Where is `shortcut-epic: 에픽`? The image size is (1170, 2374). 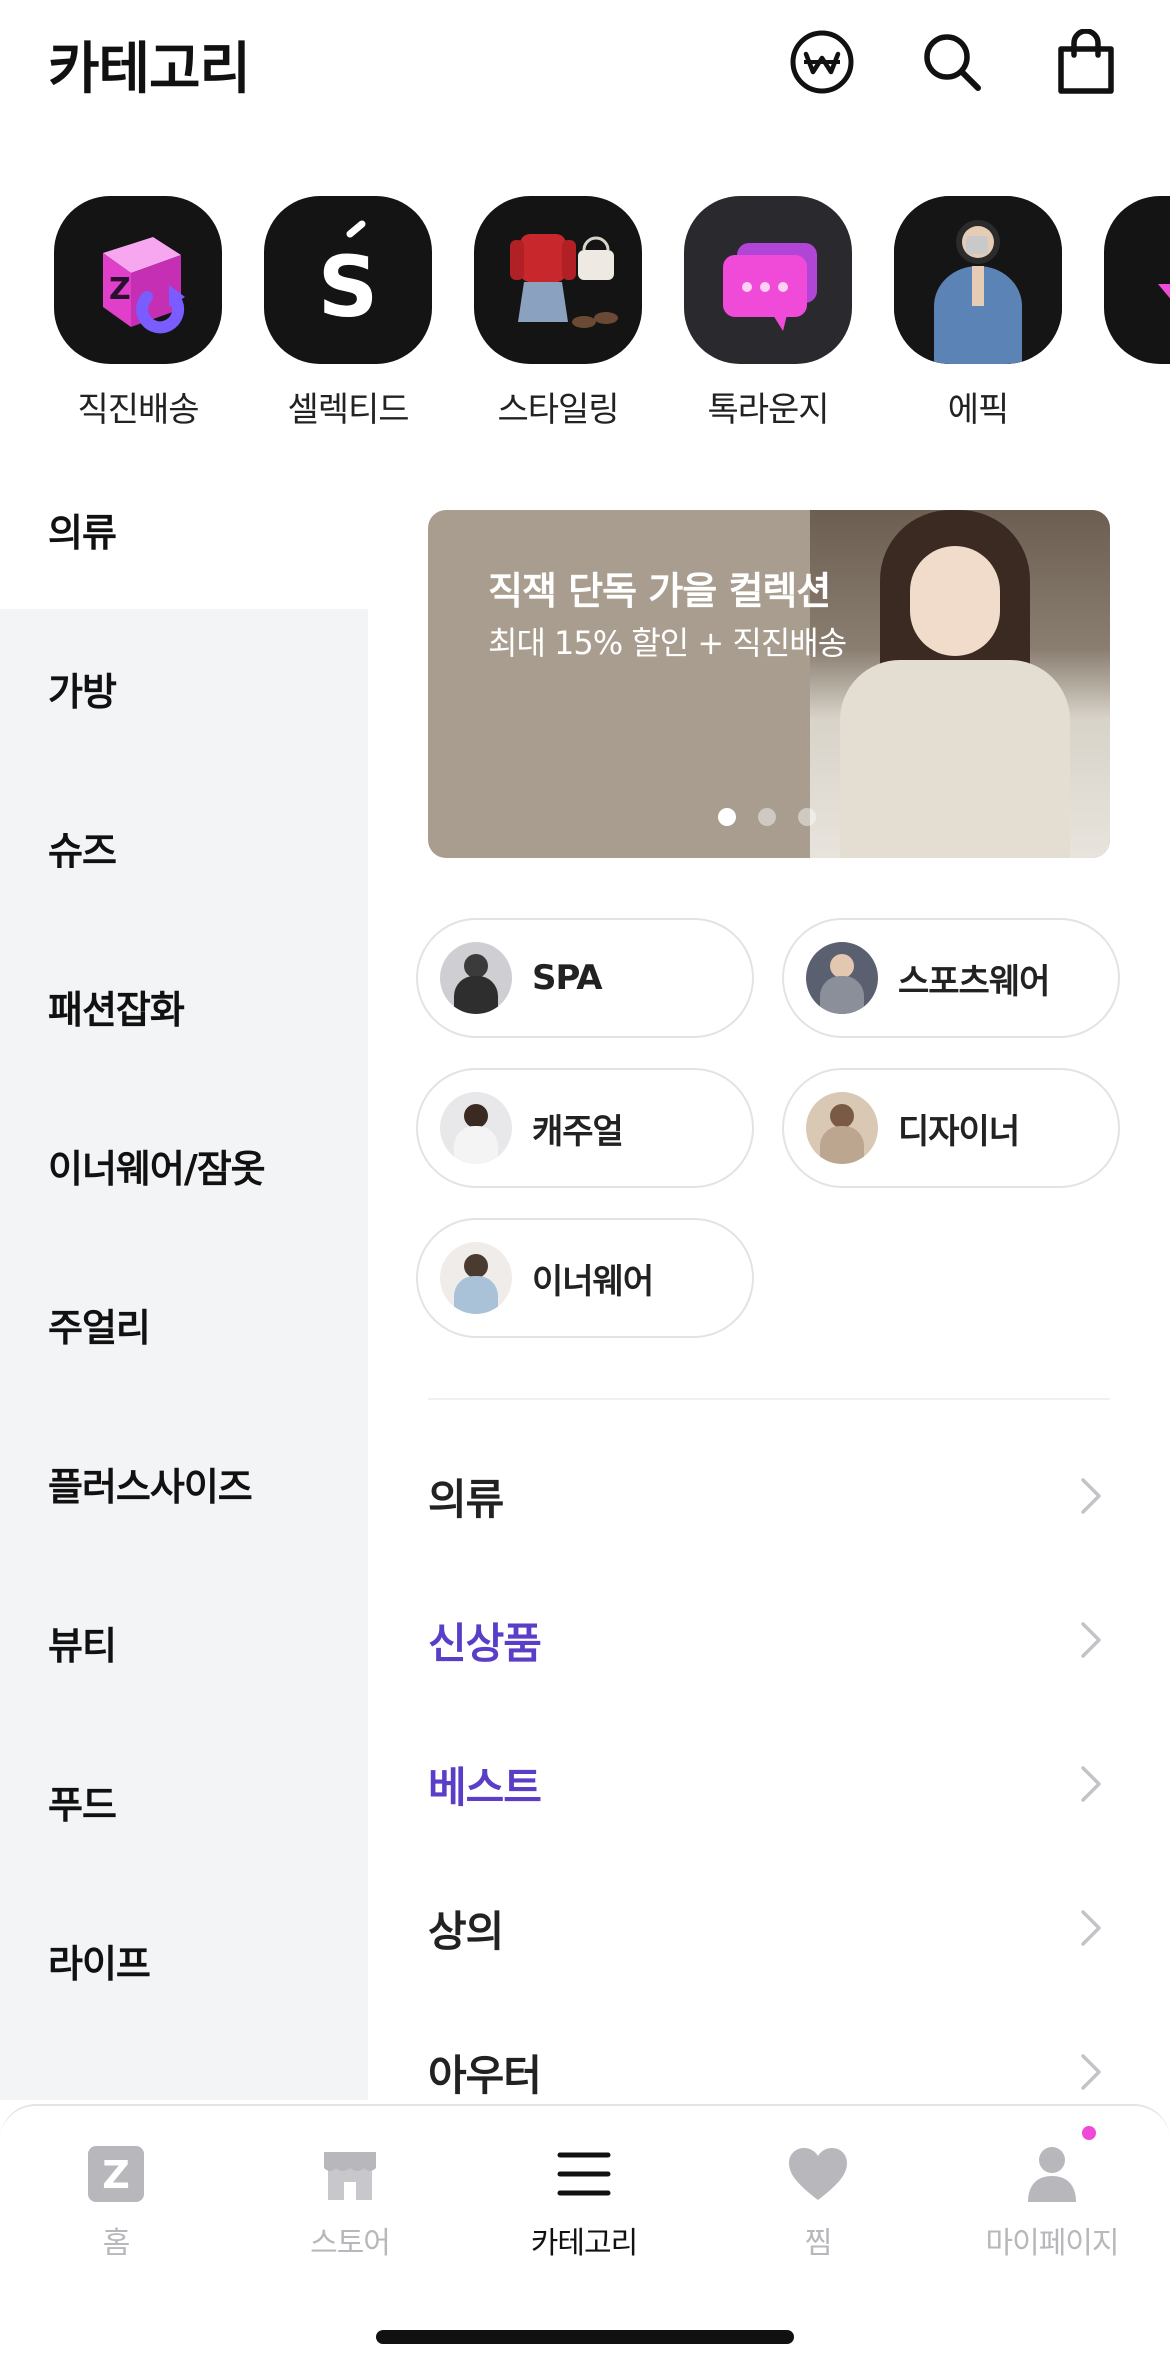 shortcut-epic: 에픽 is located at coordinates (978, 313).